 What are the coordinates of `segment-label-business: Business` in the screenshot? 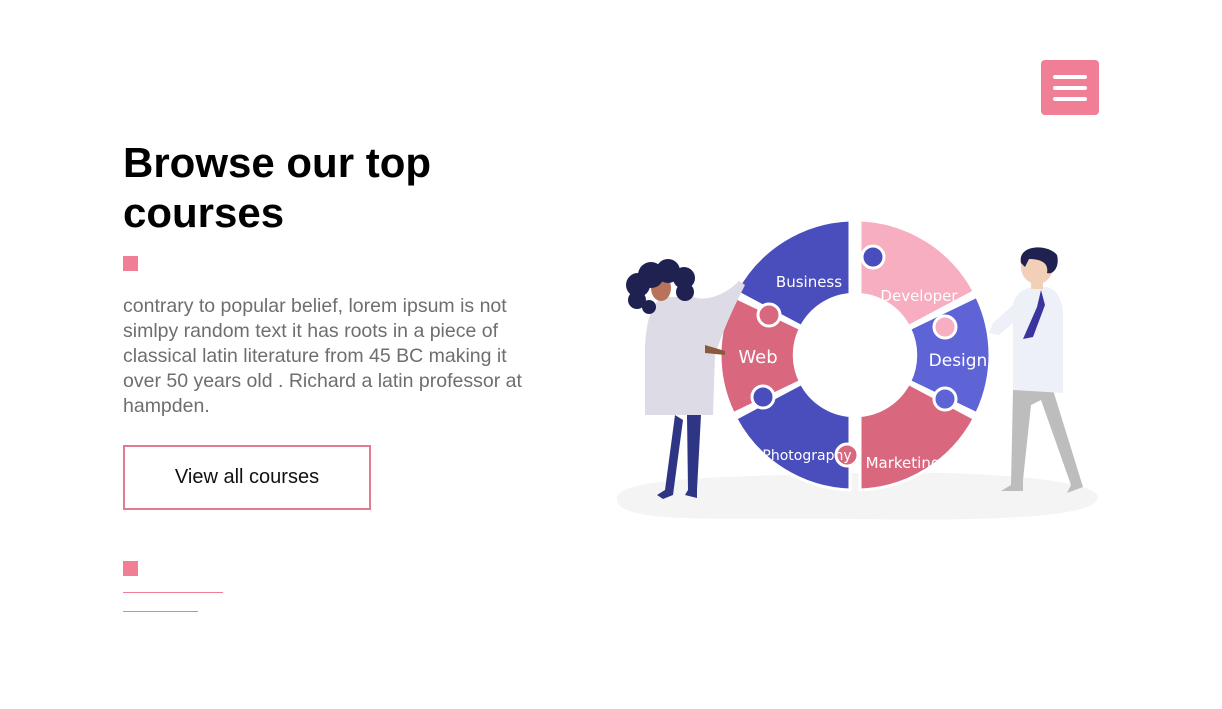 It's located at (809, 282).